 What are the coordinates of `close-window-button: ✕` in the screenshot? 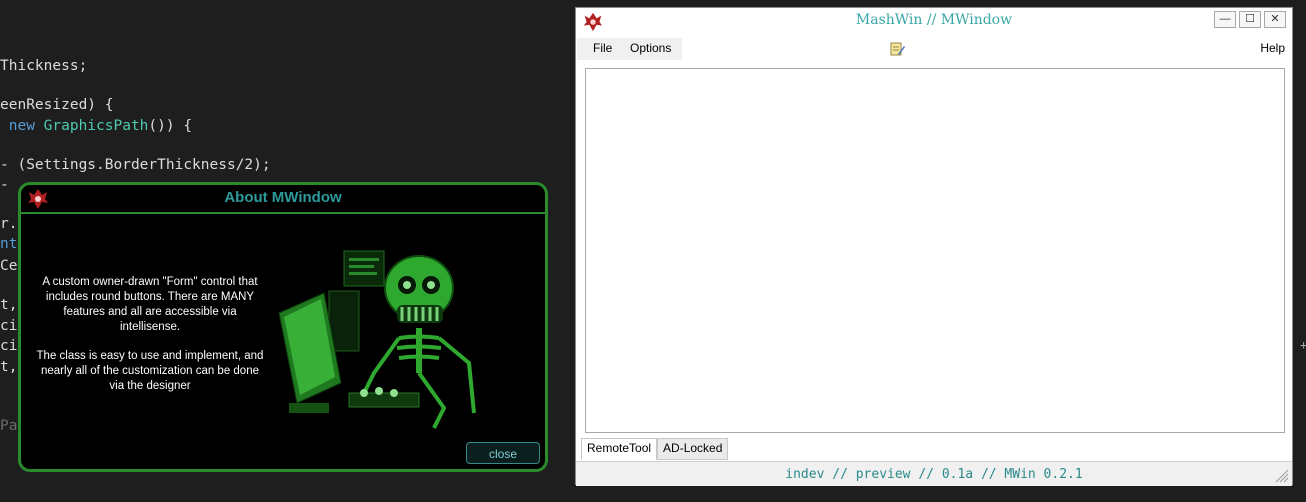 It's located at (1275, 19).